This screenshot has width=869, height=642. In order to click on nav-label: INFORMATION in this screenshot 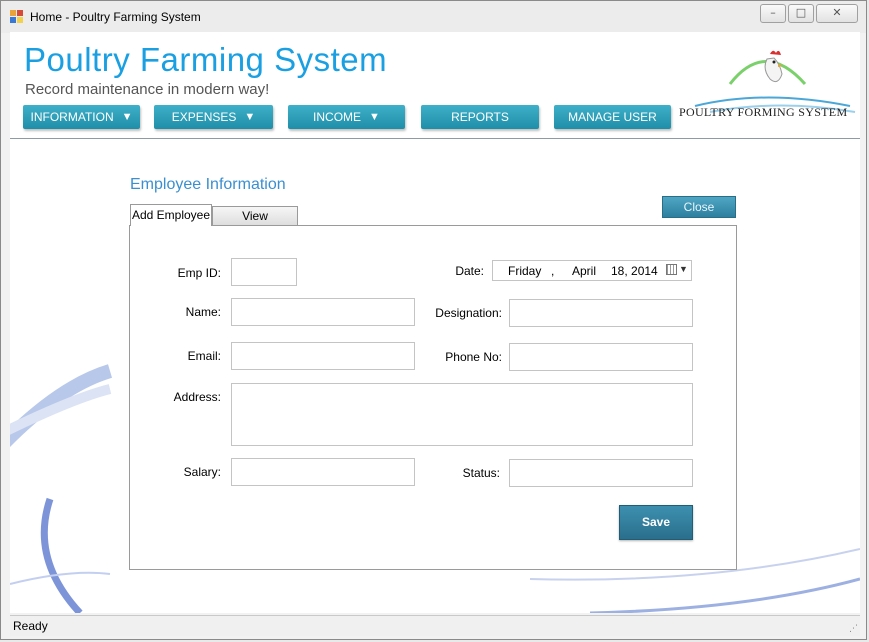, I will do `click(72, 117)`.